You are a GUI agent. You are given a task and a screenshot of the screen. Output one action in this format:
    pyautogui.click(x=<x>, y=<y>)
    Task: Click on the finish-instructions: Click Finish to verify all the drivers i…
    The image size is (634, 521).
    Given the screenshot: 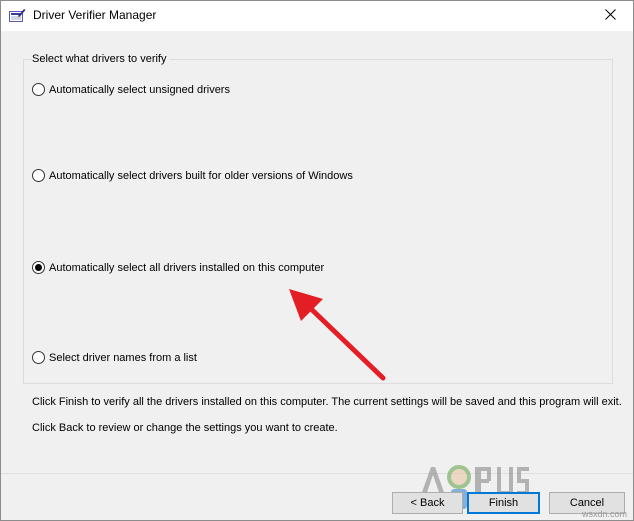 What is the action you would take?
    pyautogui.click(x=327, y=402)
    